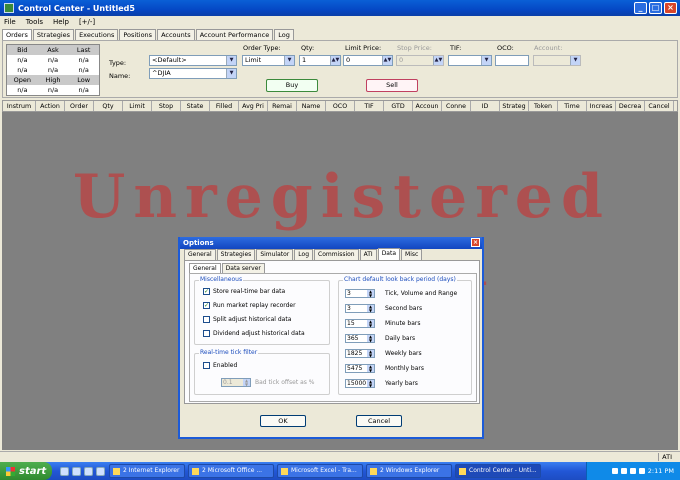 The width and height of the screenshot is (680, 480). What do you see at coordinates (34, 22) in the screenshot?
I see `menu-tools: Tools` at bounding box center [34, 22].